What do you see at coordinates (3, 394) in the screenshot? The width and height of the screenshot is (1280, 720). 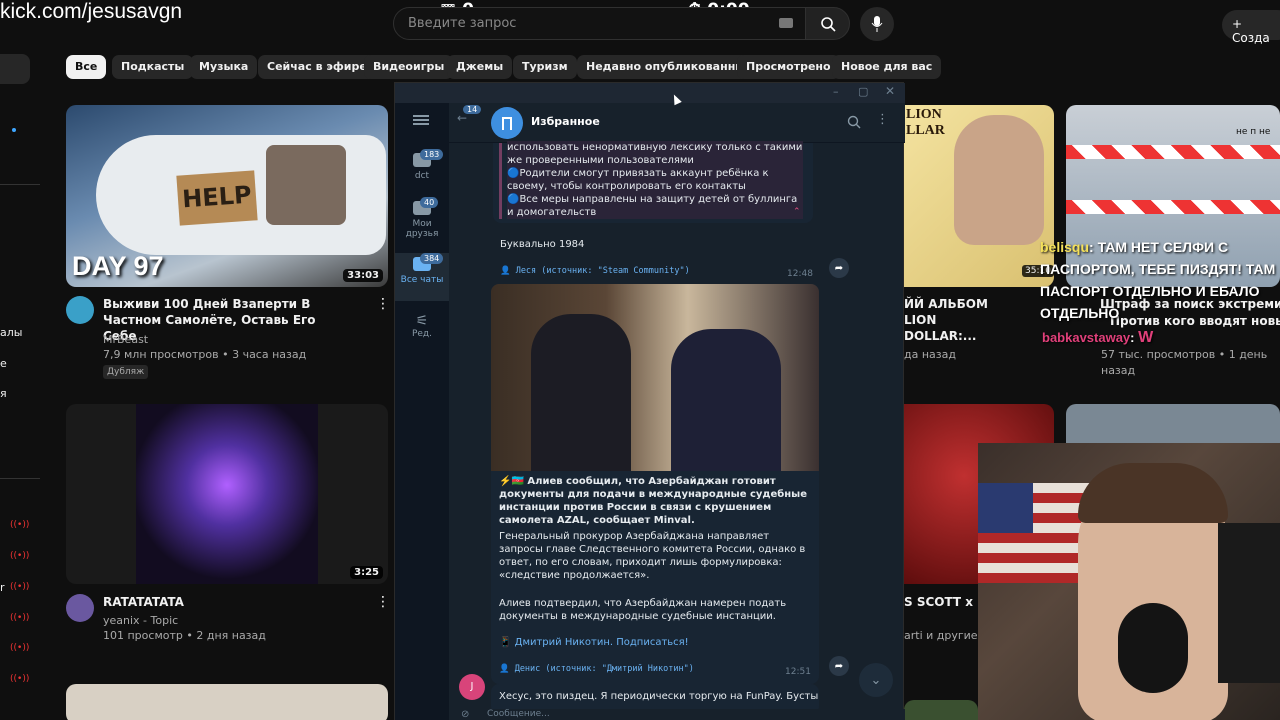 I see `sidebar-item-label: я` at bounding box center [3, 394].